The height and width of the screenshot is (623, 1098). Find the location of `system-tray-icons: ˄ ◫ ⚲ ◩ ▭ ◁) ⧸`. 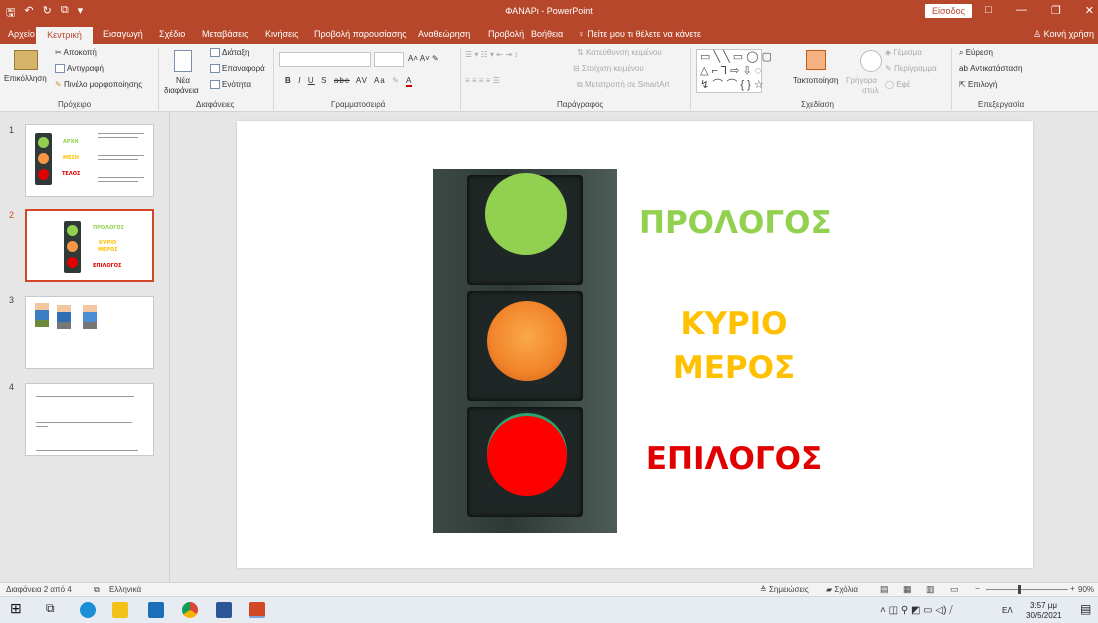

system-tray-icons: ˄ ◫ ⚲ ◩ ▭ ◁) ⧸ is located at coordinates (916, 610).